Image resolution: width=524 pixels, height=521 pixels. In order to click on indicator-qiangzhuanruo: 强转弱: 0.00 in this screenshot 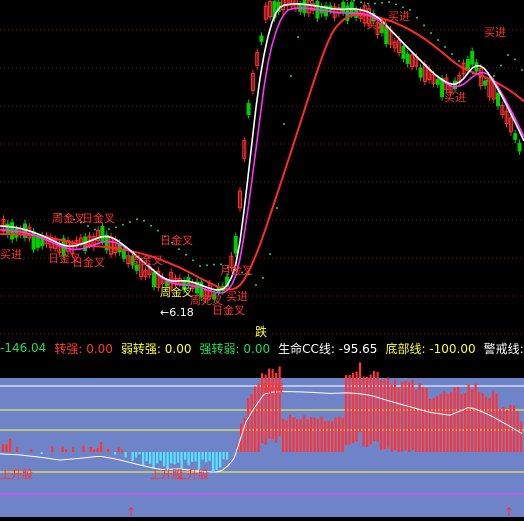, I will do `click(235, 348)`.